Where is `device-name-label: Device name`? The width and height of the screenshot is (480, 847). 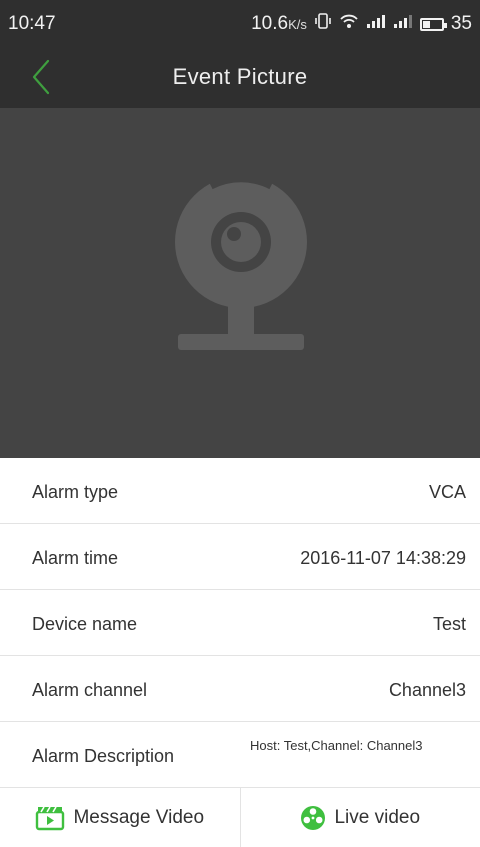
device-name-label: Device name is located at coordinates (85, 624).